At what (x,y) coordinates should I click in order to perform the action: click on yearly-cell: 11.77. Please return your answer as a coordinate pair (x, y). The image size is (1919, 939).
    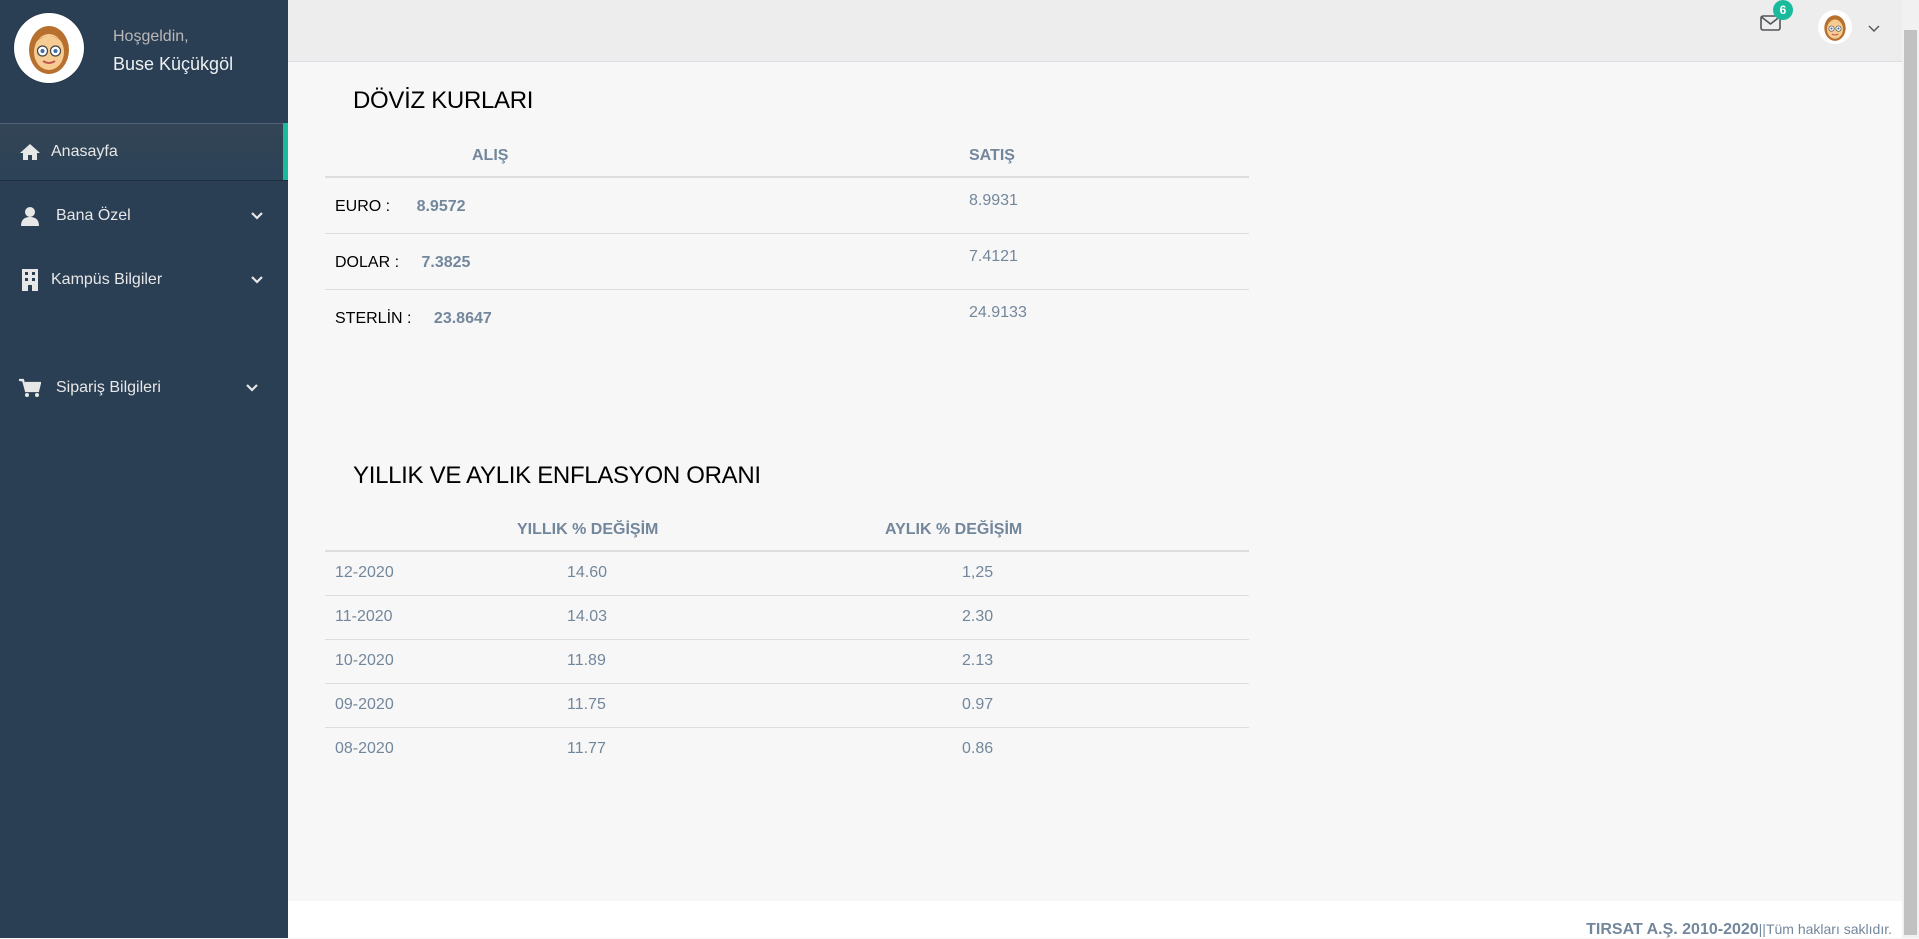
    Looking at the image, I should click on (586, 749).